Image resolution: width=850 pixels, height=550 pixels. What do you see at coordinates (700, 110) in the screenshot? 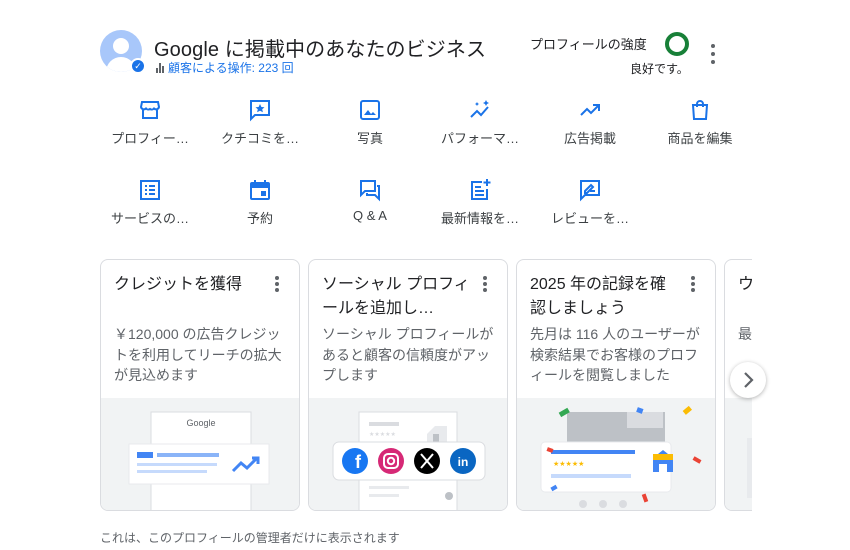
I see `shopping-bag-icon` at bounding box center [700, 110].